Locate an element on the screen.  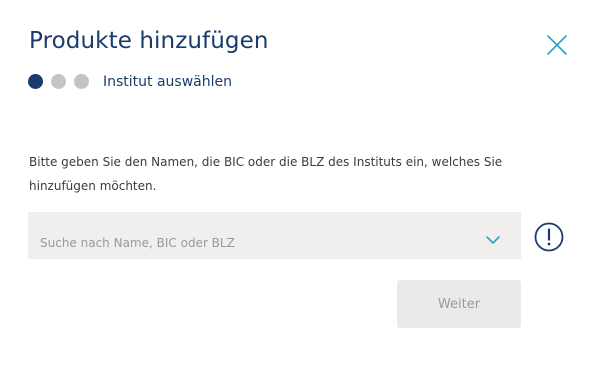
institution-search-field is located at coordinates (274, 235).